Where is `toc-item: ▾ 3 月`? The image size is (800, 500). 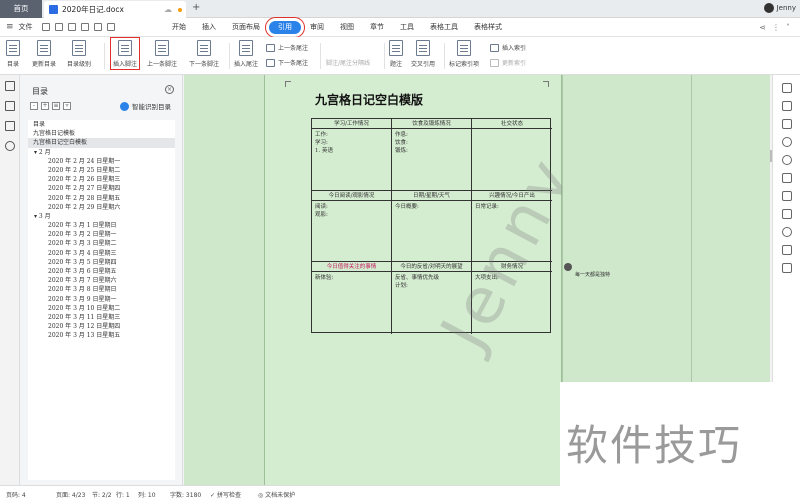 toc-item: ▾ 3 月 is located at coordinates (101, 216).